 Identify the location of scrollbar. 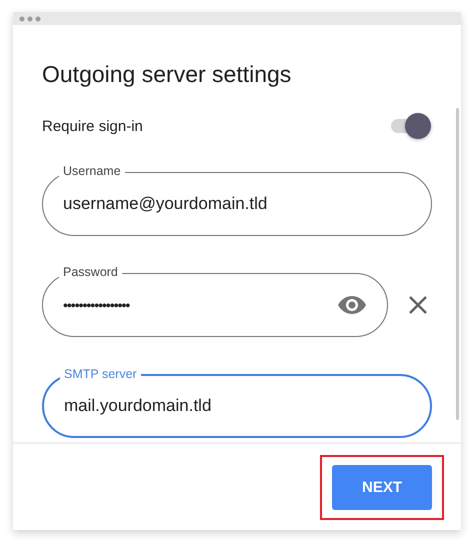
(457, 264).